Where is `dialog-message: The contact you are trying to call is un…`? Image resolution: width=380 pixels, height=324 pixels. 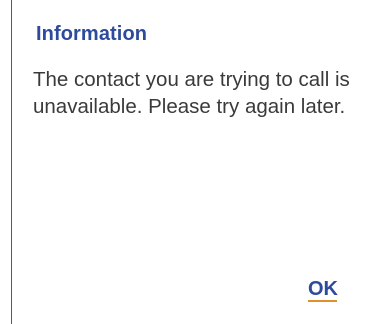
dialog-message: The contact you are trying to call is un… is located at coordinates (191, 93).